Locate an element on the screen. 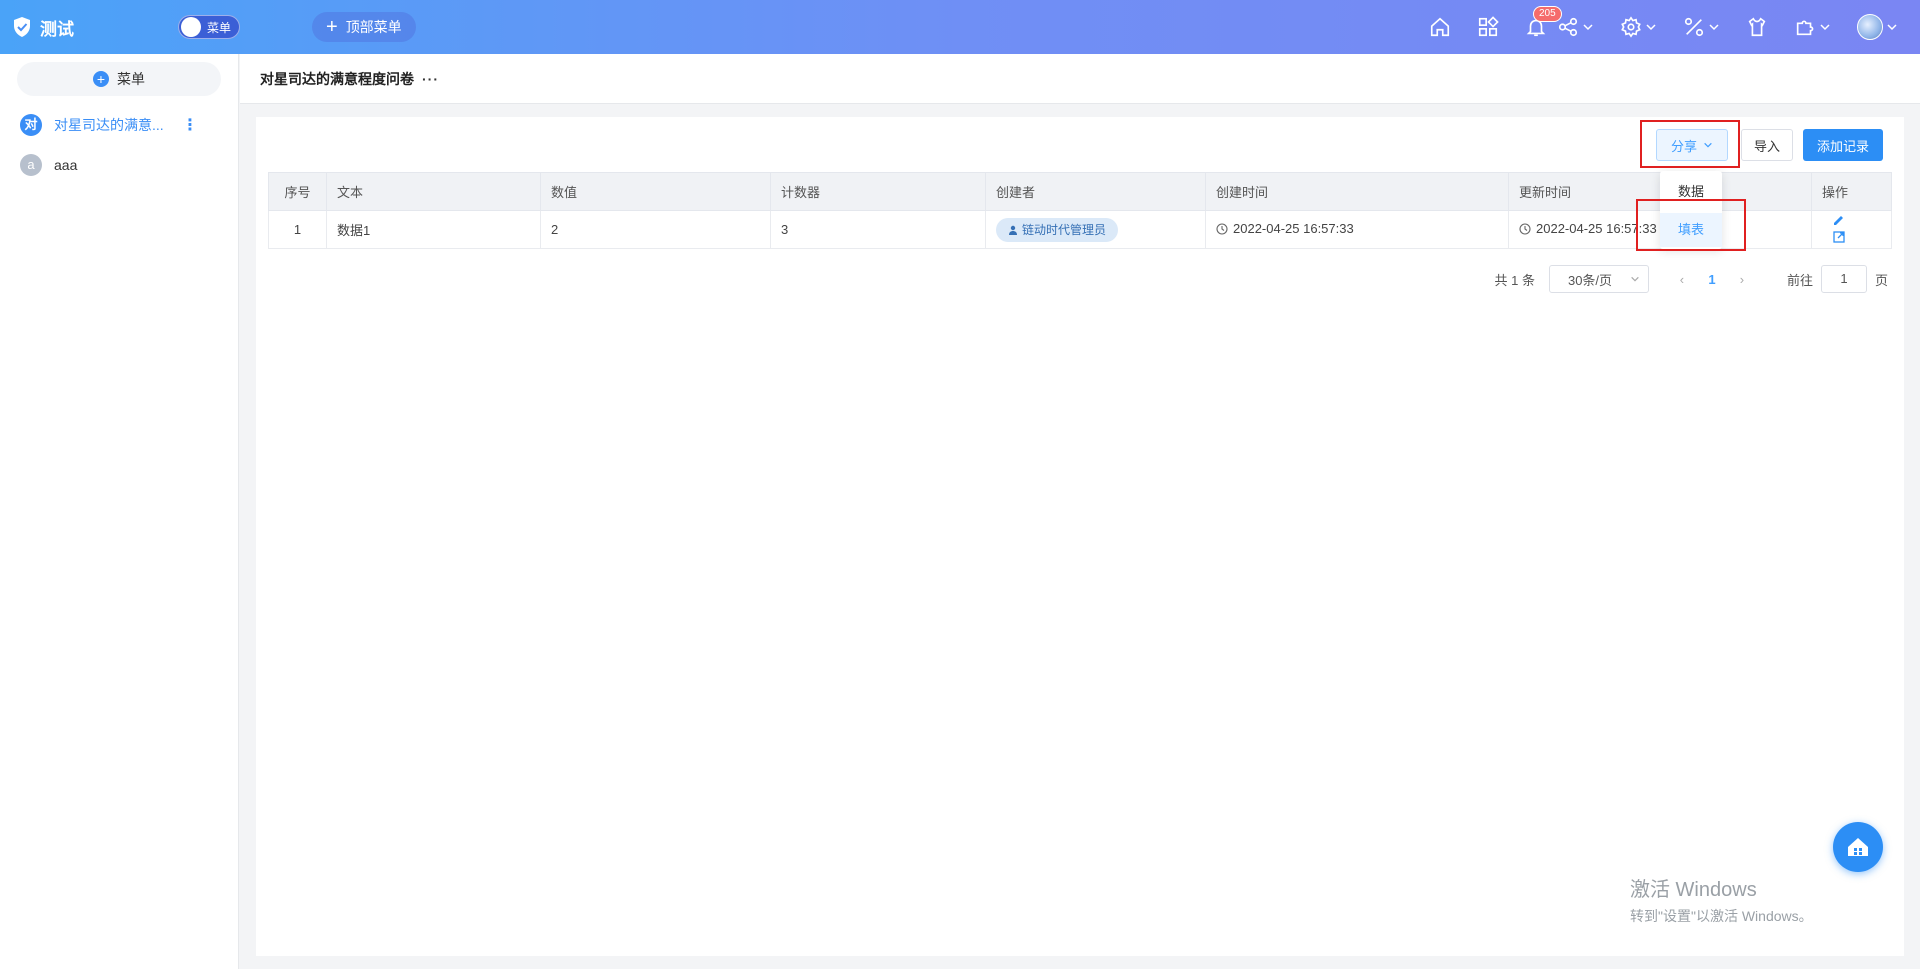 The image size is (1920, 969). more-horizontal-icon: ··· is located at coordinates (430, 79).